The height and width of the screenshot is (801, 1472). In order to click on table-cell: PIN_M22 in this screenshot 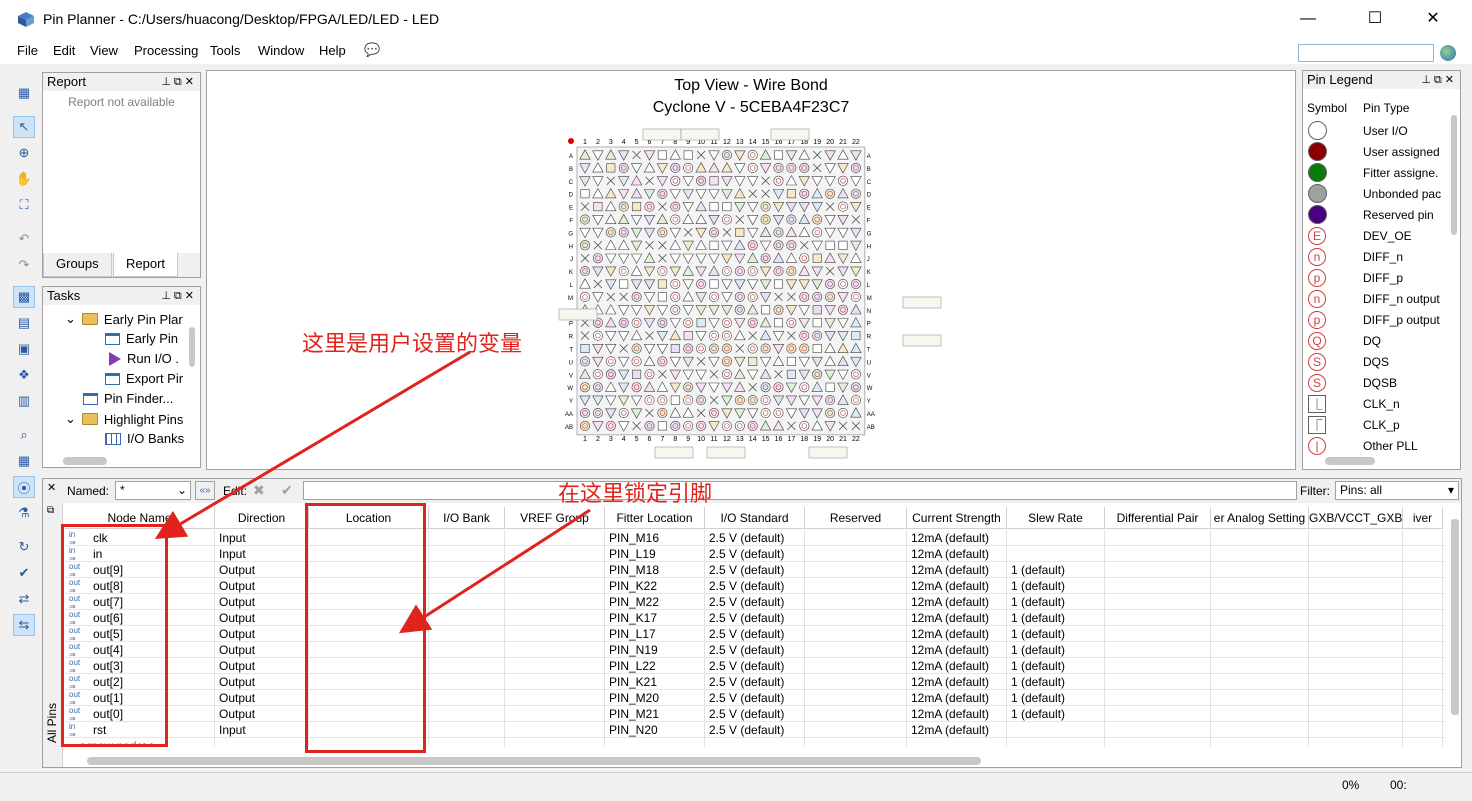, I will do `click(655, 602)`.